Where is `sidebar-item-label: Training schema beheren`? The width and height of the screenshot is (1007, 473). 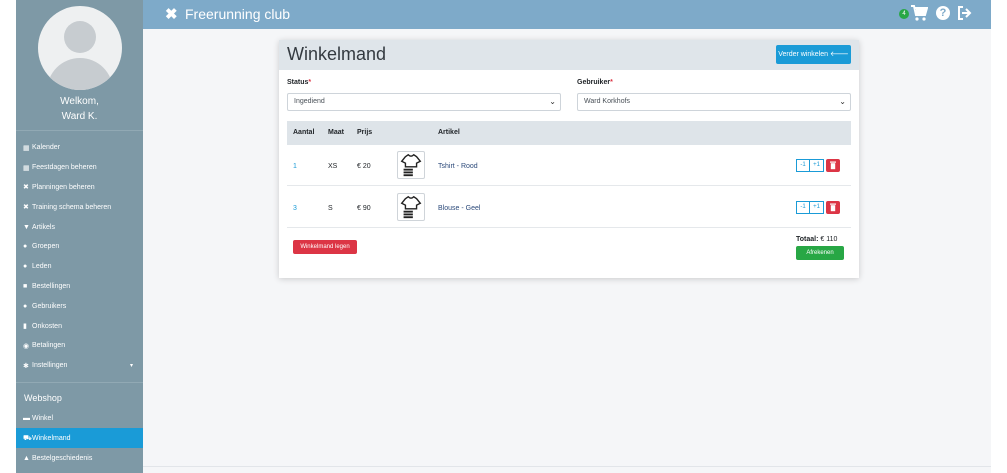
sidebar-item-label: Training schema beheren is located at coordinates (72, 207).